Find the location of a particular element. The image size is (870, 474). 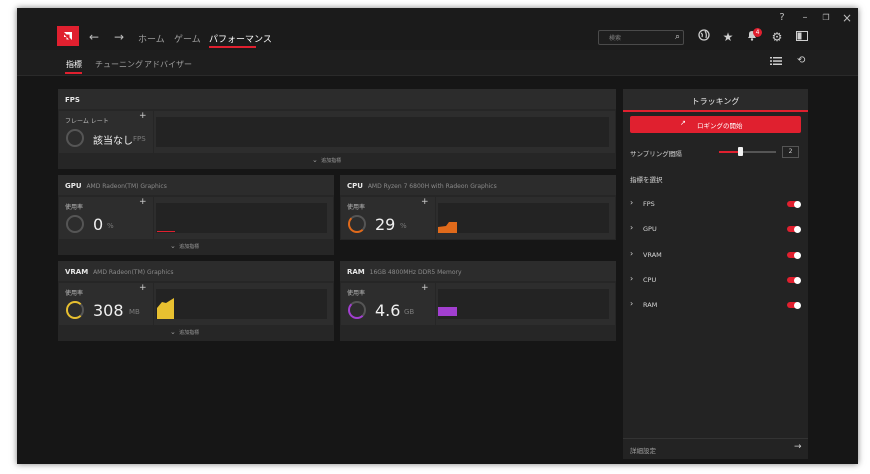

amd-logo is located at coordinates (68, 36).